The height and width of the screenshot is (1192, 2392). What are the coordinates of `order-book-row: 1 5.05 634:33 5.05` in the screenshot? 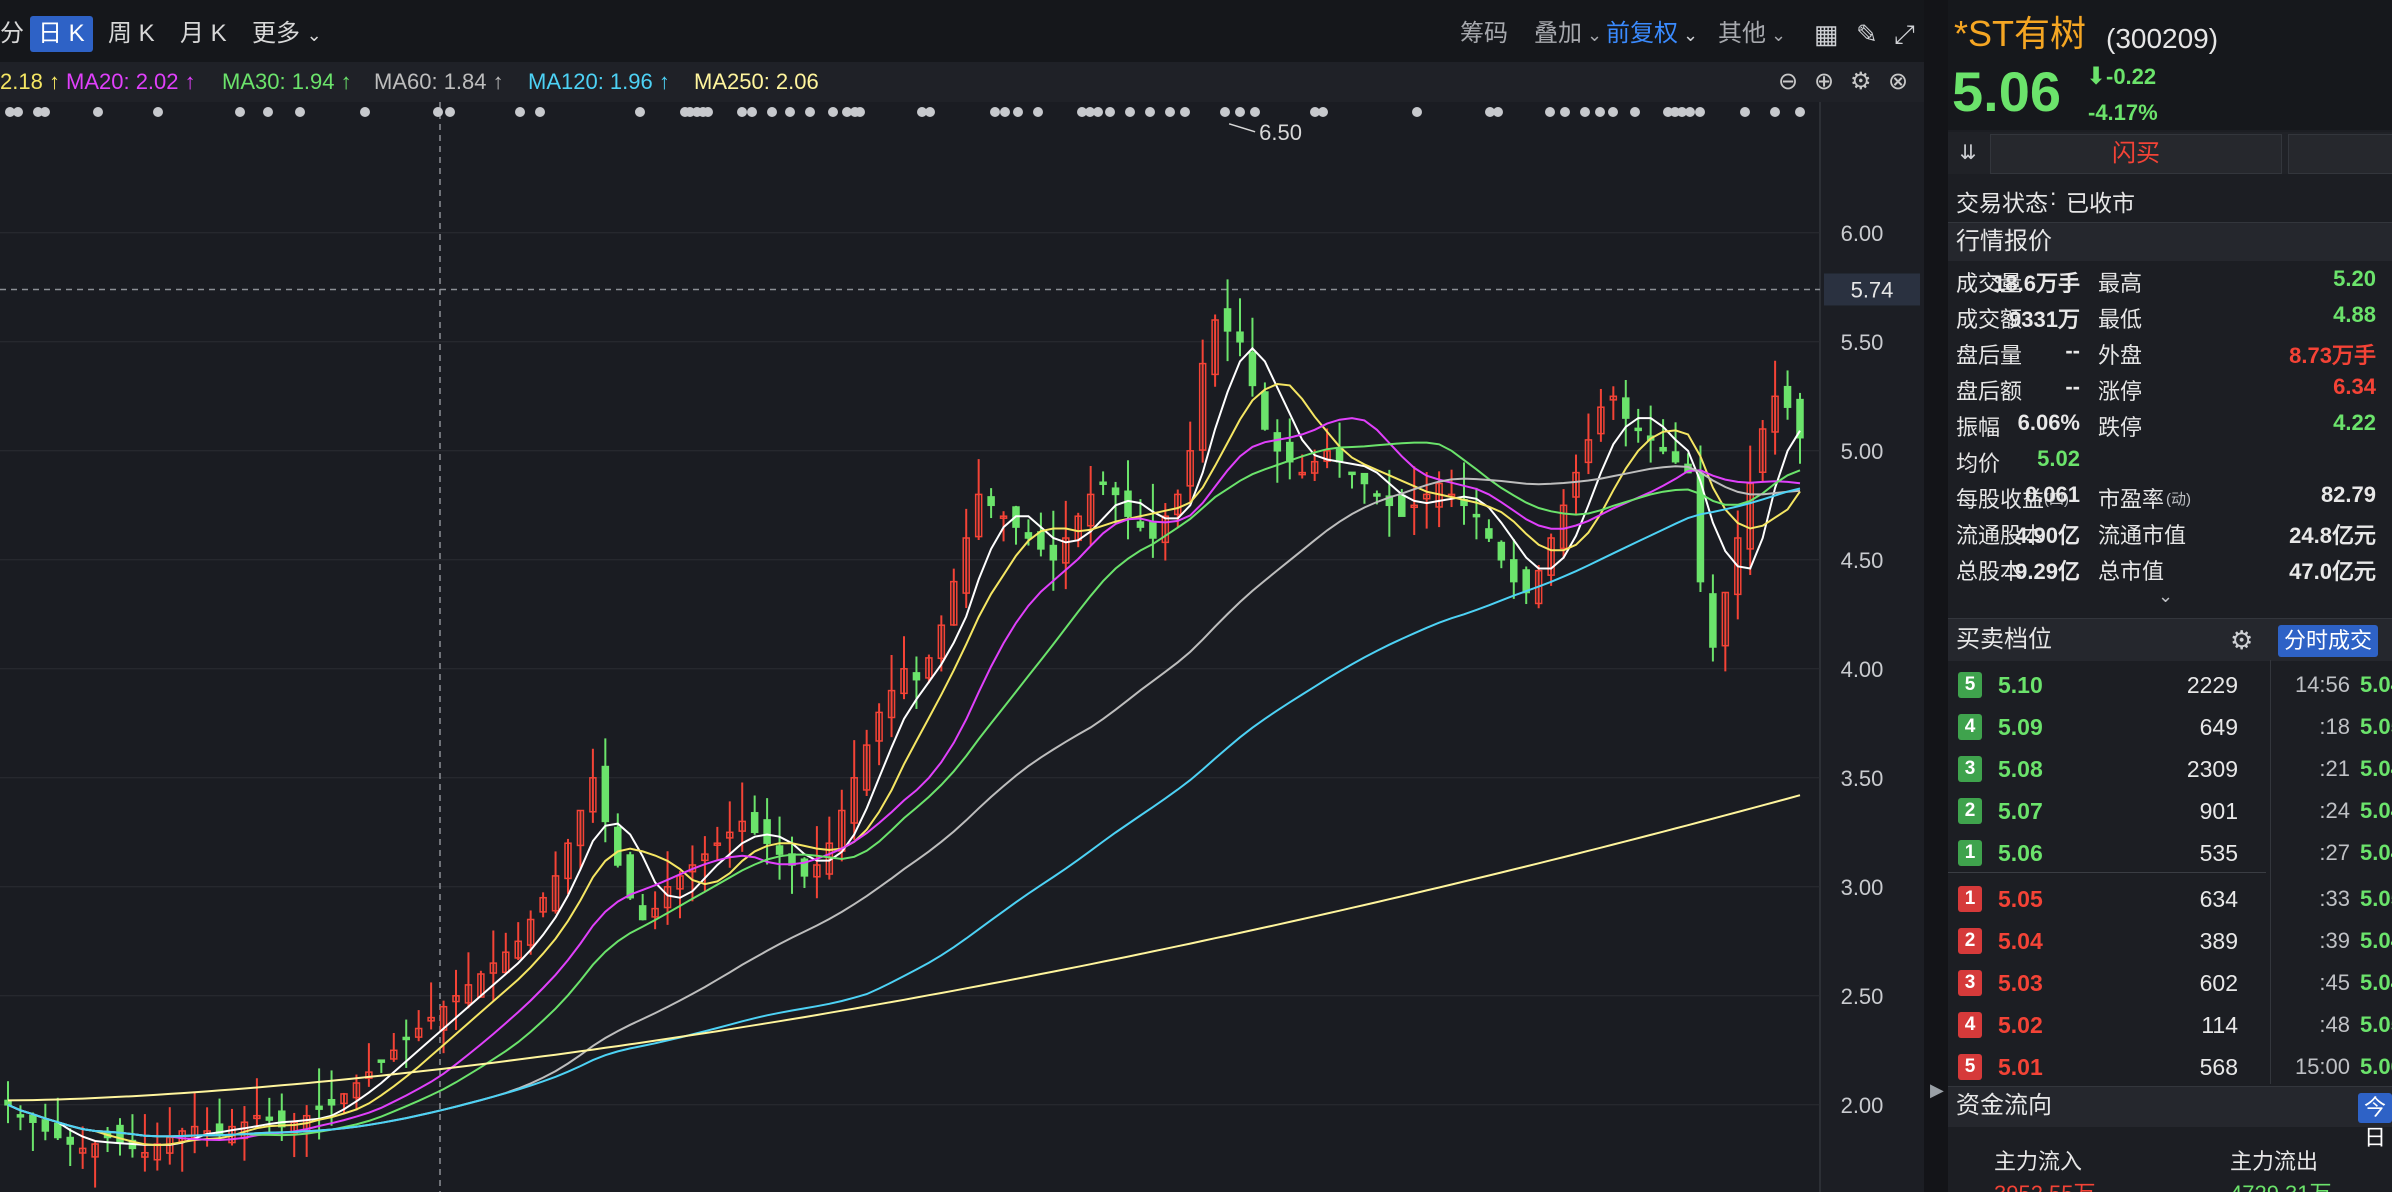 It's located at (2170, 902).